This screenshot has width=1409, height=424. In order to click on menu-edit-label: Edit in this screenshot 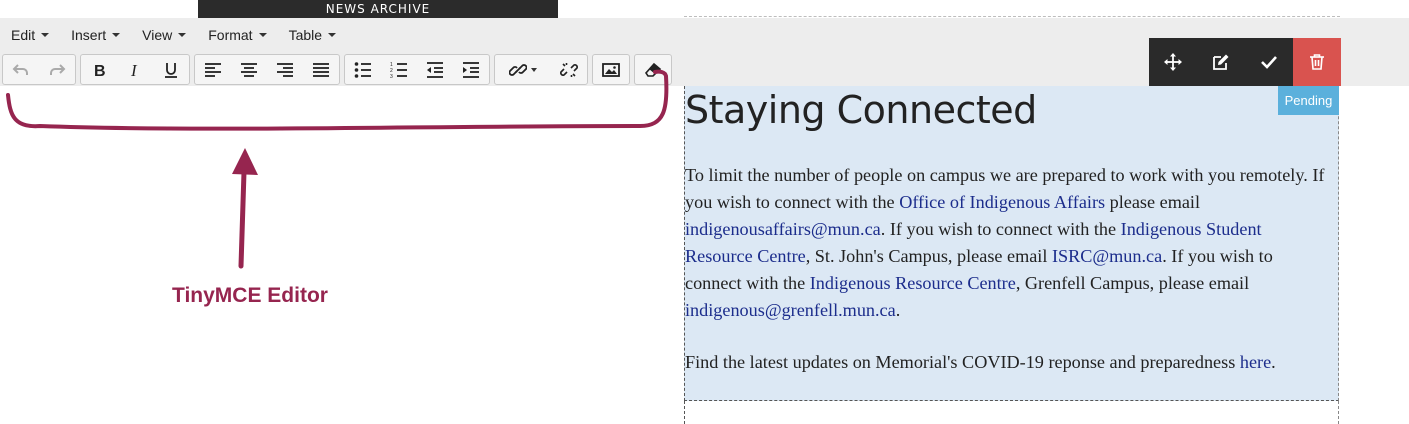, I will do `click(23, 35)`.